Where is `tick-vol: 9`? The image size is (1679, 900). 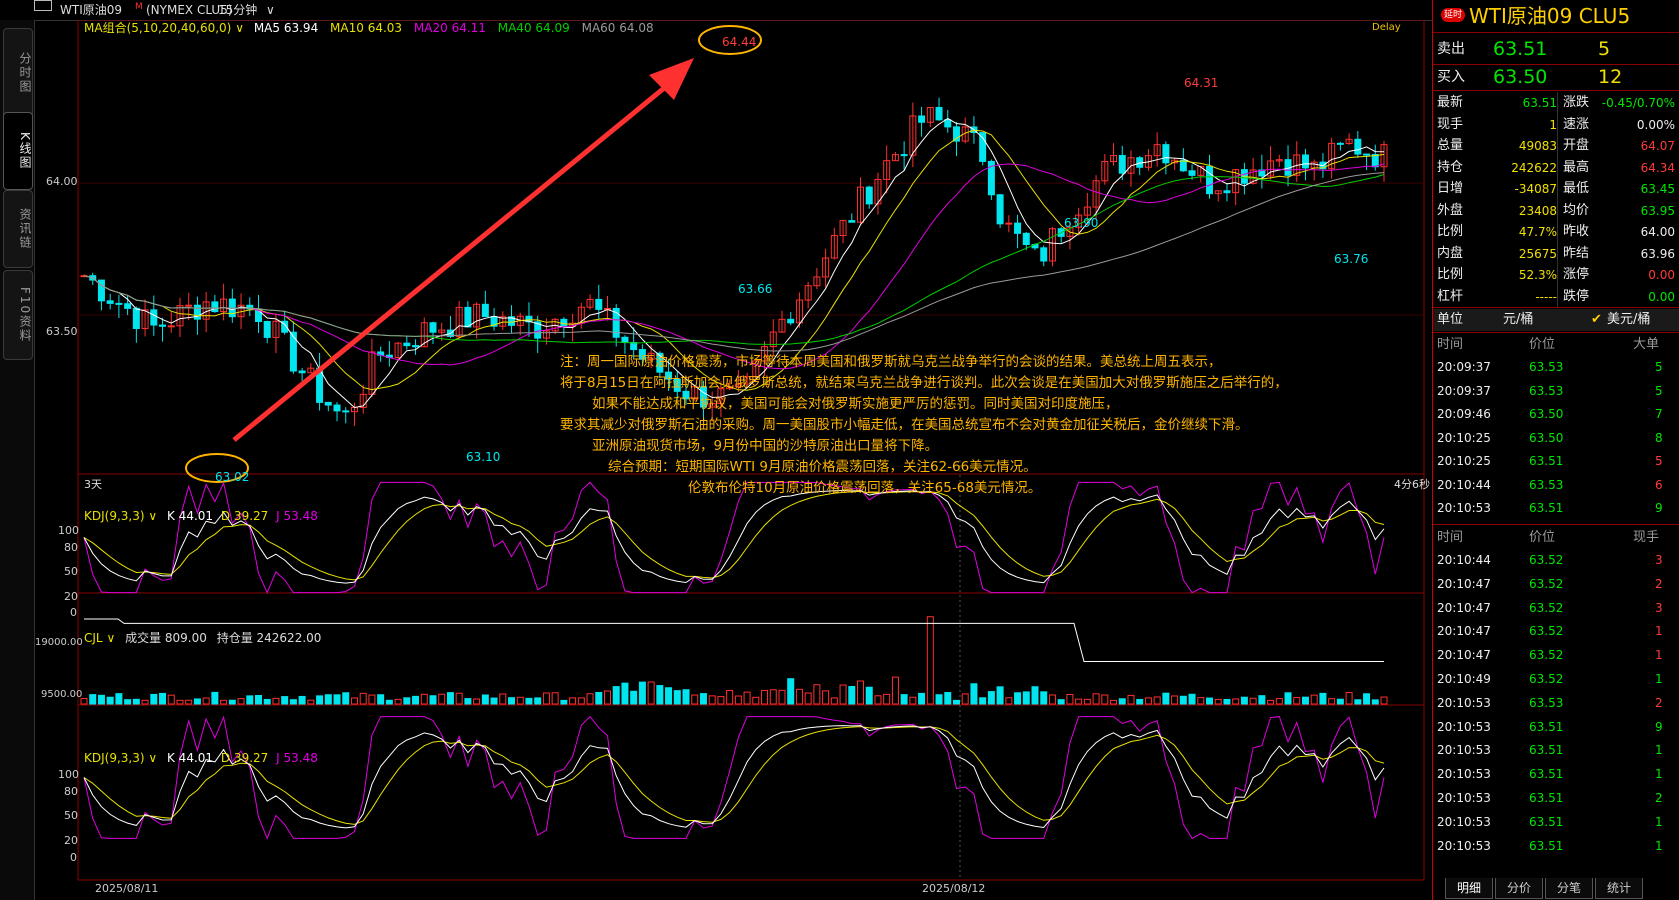 tick-vol: 9 is located at coordinates (1659, 508).